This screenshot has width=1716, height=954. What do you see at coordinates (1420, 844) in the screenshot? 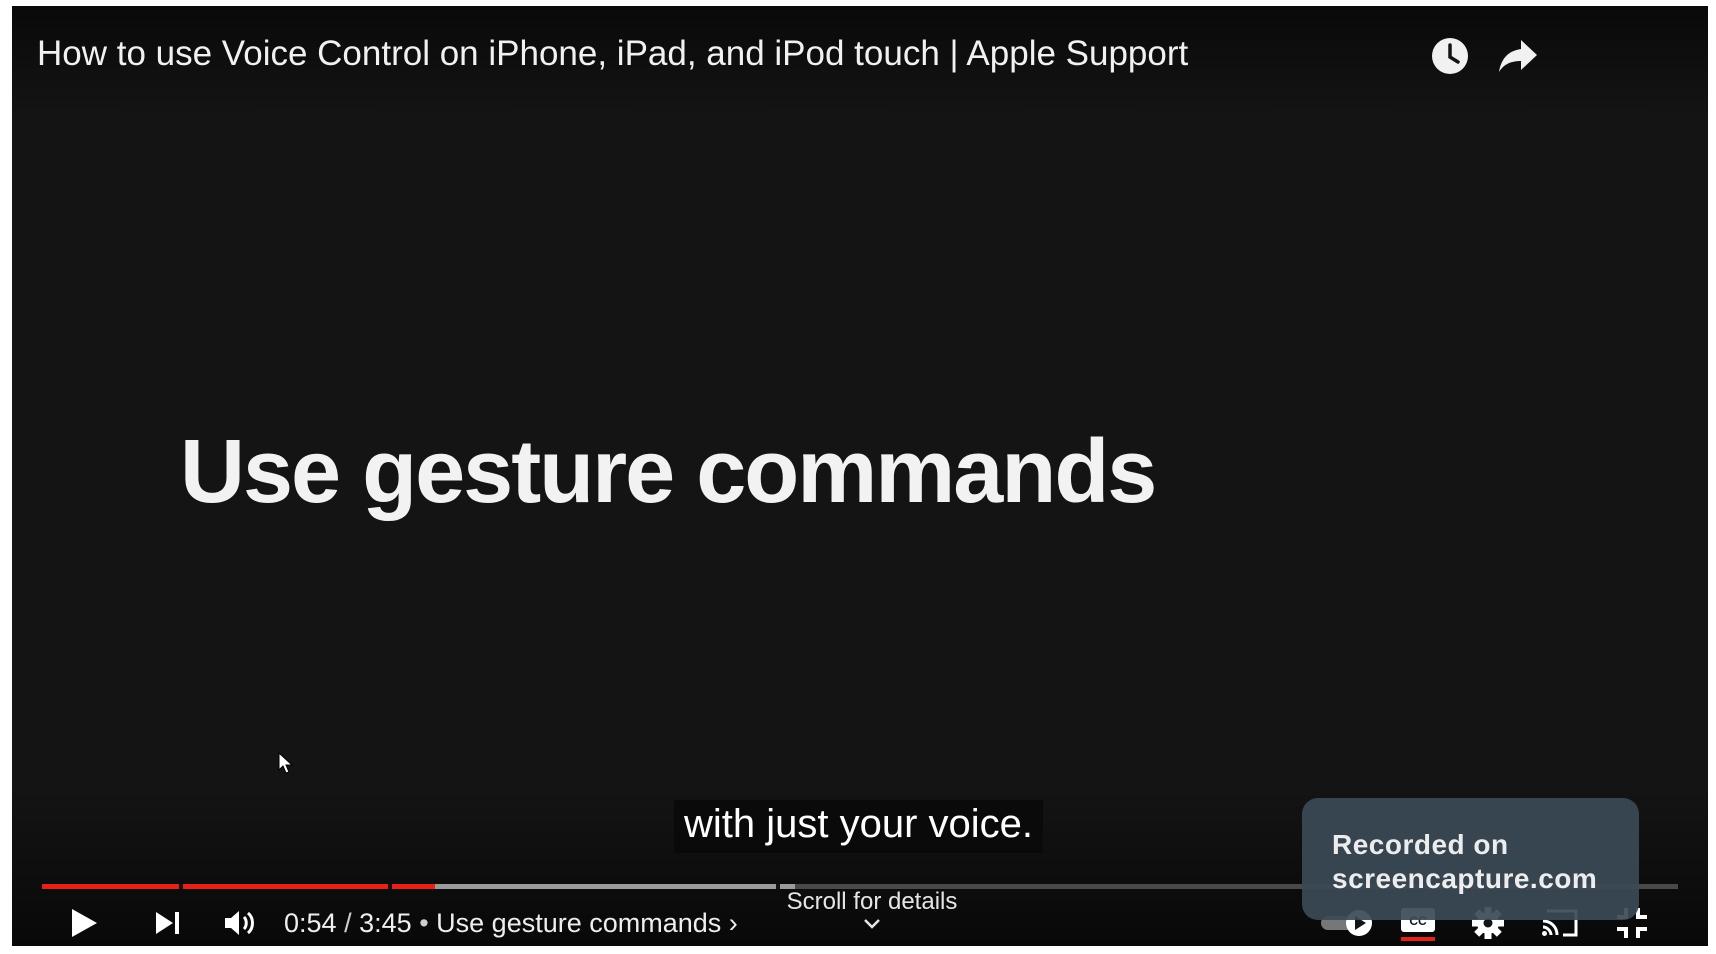
I see `watermark-line-1: Recorded on` at bounding box center [1420, 844].